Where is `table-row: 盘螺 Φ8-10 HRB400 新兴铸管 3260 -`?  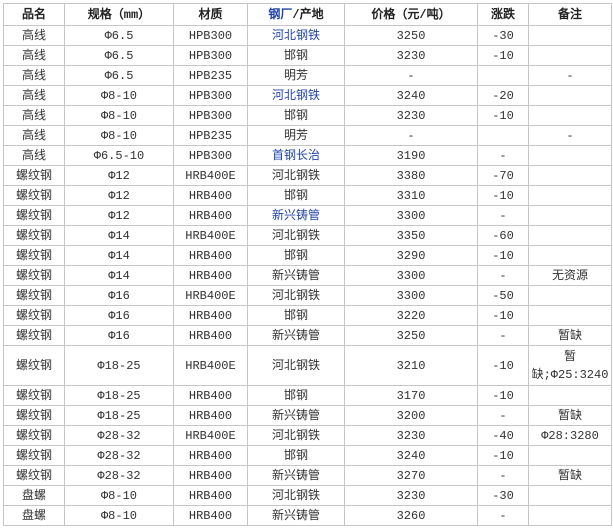 table-row: 盘螺 Φ8-10 HRB400 新兴铸管 3260 - is located at coordinates (307, 515).